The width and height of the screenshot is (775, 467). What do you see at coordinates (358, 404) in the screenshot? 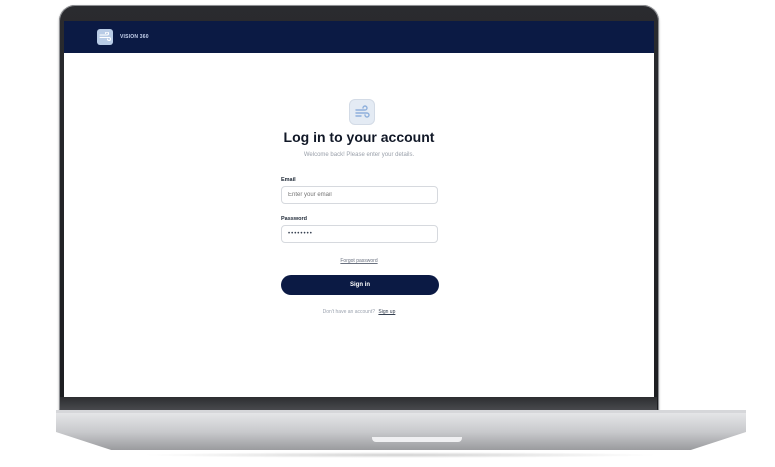
I see `laptop-hinge` at bounding box center [358, 404].